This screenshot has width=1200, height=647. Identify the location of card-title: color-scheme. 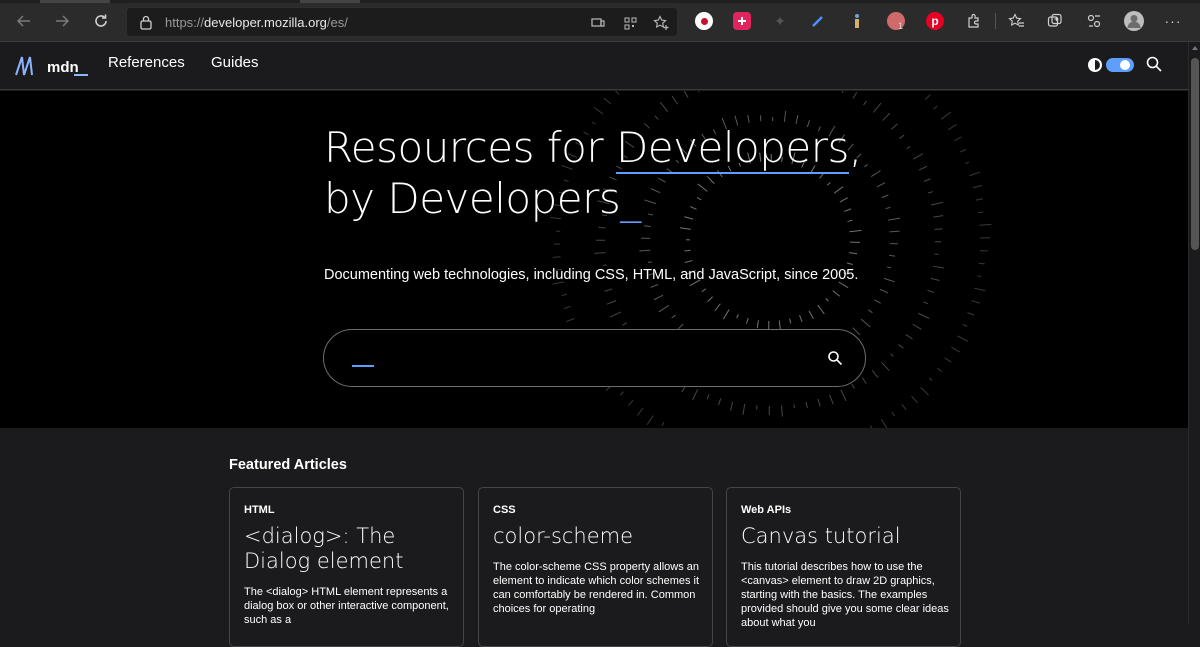
(598, 536).